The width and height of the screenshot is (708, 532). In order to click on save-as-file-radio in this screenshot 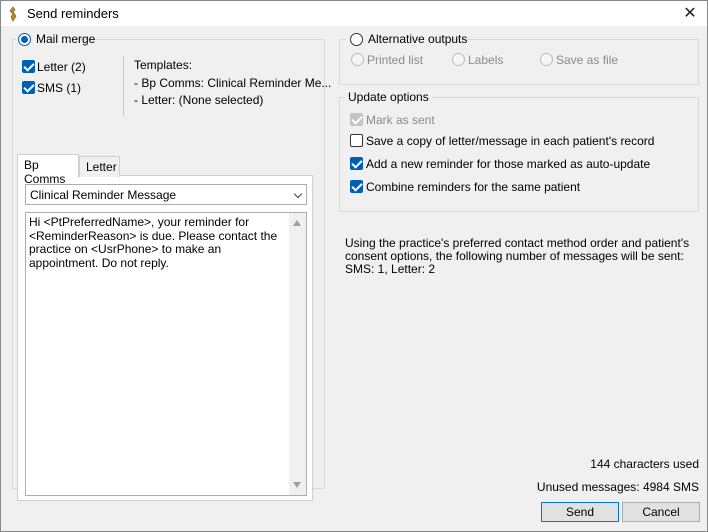, I will do `click(546, 59)`.